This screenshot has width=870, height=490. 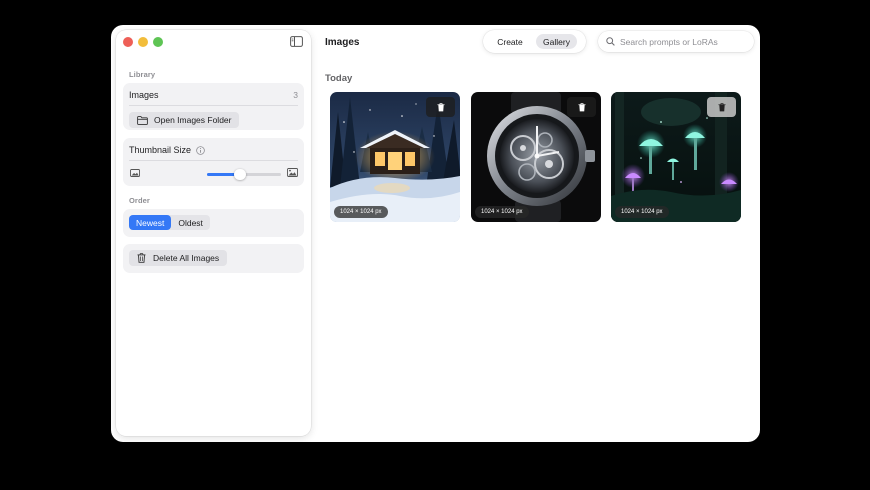 What do you see at coordinates (239, 174) in the screenshot?
I see `slider-knob` at bounding box center [239, 174].